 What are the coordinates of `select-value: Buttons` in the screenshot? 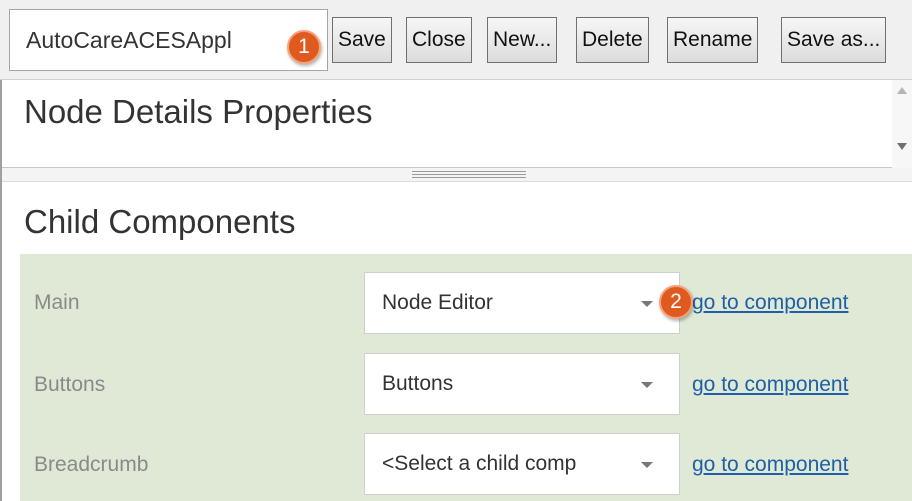 It's located at (418, 383).